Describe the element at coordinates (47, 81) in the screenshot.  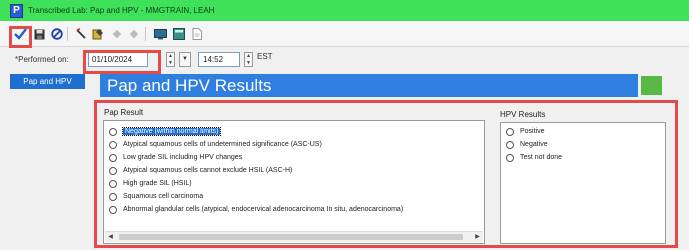
I see `nav-item-pap-and-hpv: Pap and HPV` at that location.